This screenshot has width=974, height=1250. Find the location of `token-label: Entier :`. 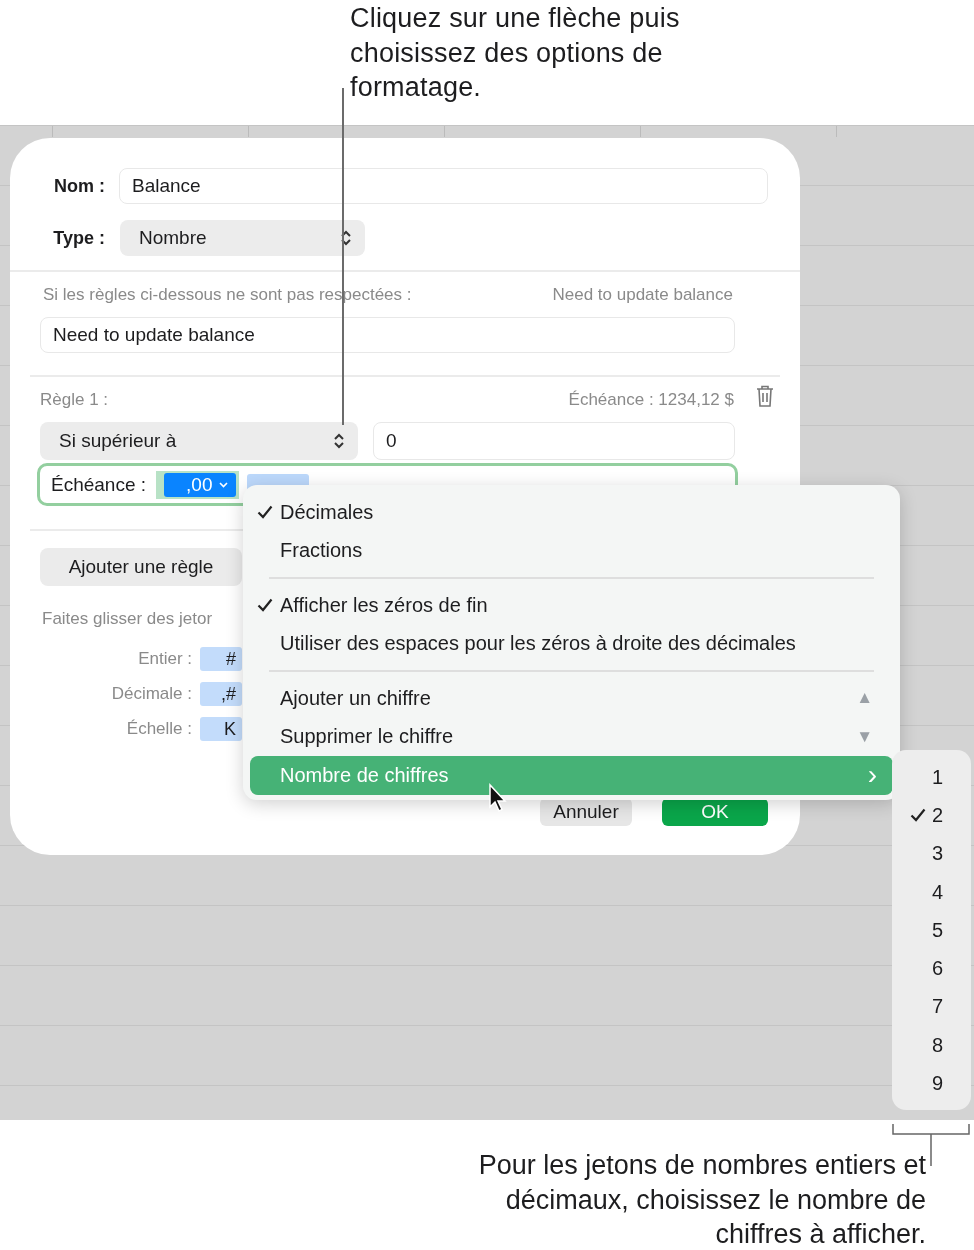

token-label: Entier : is located at coordinates (164, 659).